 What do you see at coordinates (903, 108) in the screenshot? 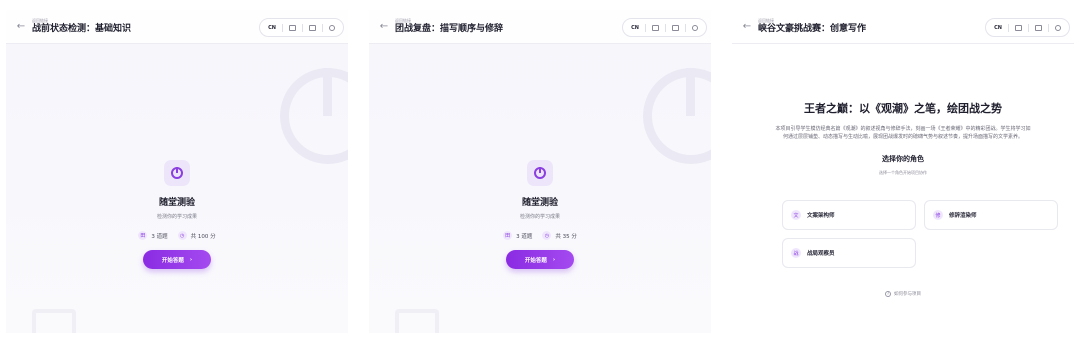
I see `project-title: 王者之巅：以《观潮》之笔，绘团战之势` at bounding box center [903, 108].